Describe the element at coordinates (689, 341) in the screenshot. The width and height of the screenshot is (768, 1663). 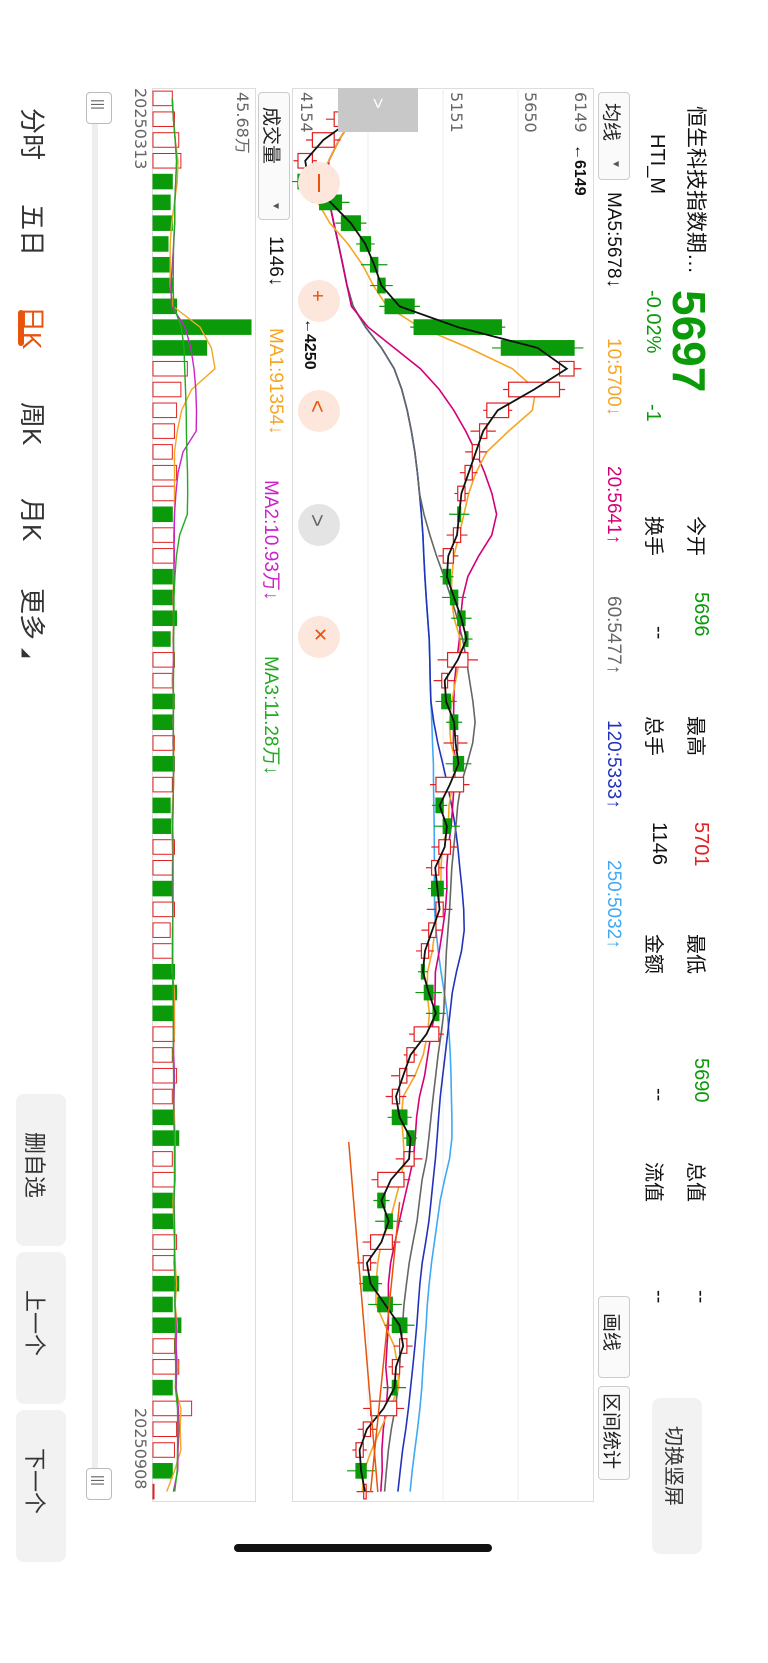
I see `last-price: 5697` at that location.